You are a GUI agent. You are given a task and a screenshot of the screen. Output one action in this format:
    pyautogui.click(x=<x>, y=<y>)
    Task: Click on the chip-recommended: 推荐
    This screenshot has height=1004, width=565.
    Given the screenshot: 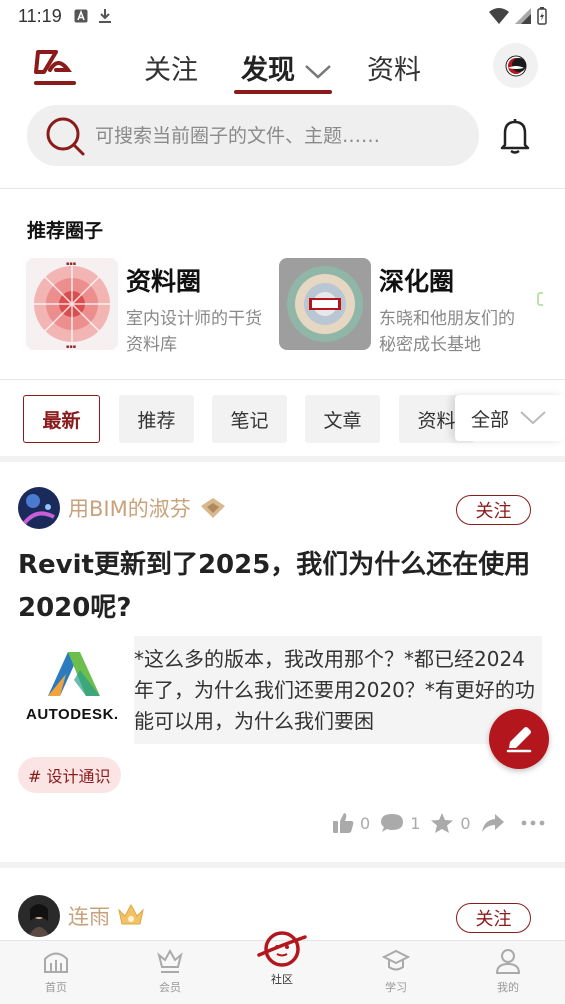 What is the action you would take?
    pyautogui.click(x=156, y=419)
    